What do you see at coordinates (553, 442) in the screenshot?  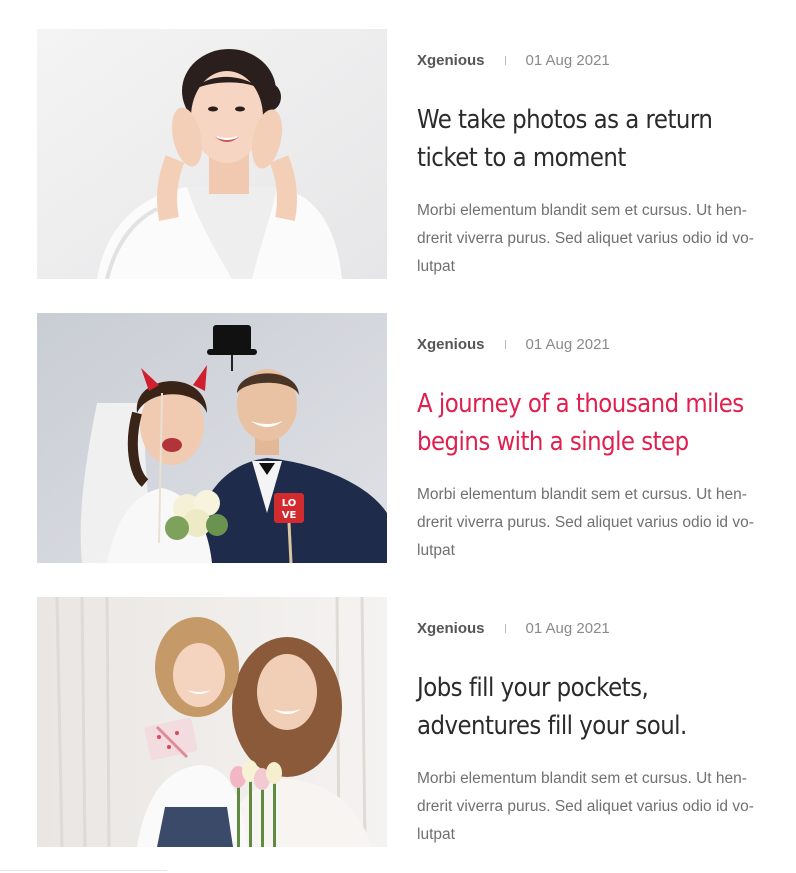 I see `post-title-line: begins with a single step` at bounding box center [553, 442].